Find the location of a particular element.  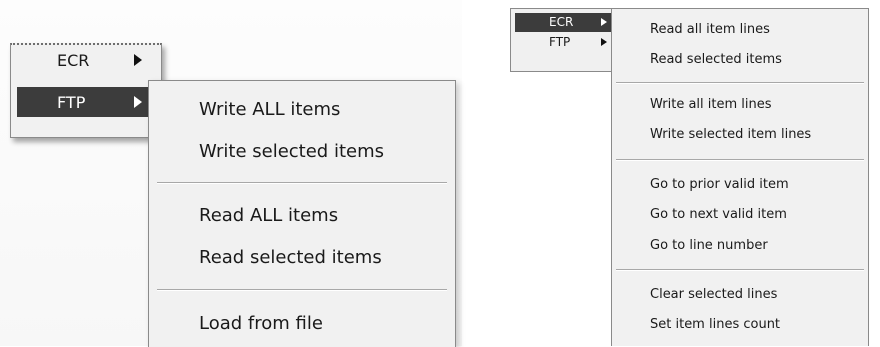

submenu-item-go-prior-valid: Go to prior valid item is located at coordinates (719, 184).